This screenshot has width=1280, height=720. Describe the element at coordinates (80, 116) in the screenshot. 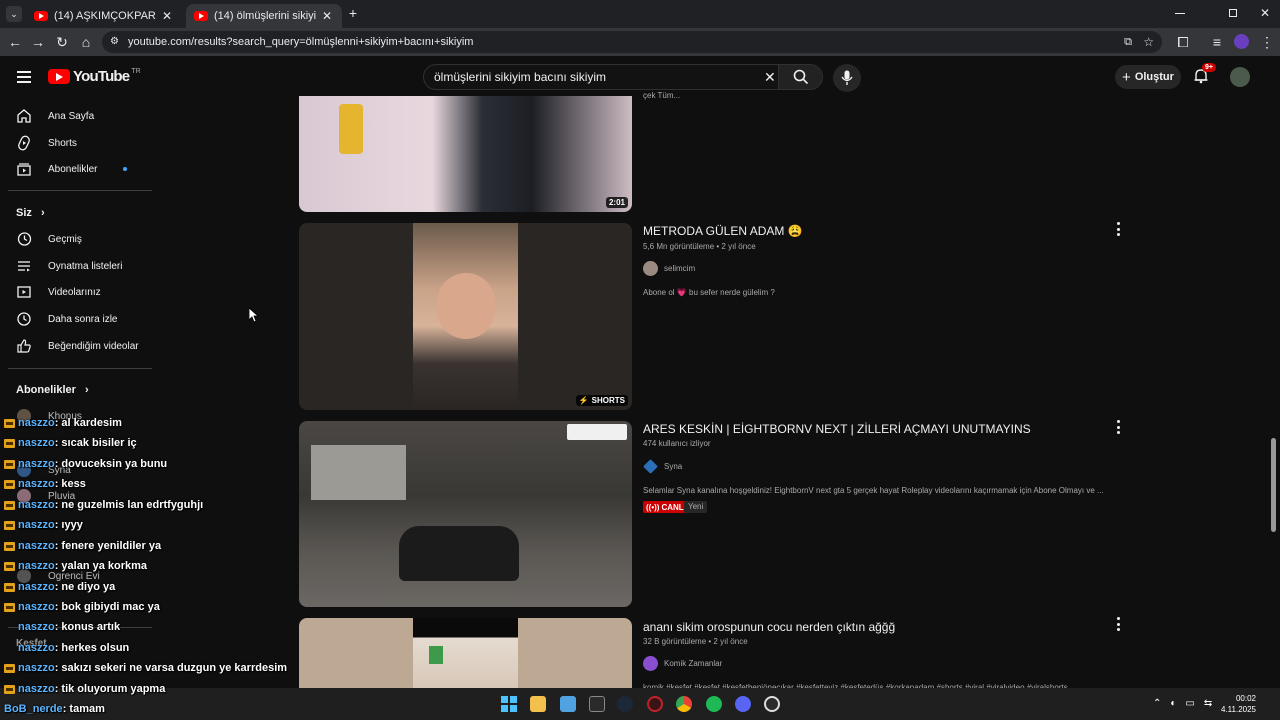

I see `sidebar-item-home: Ana Sayfa` at that location.